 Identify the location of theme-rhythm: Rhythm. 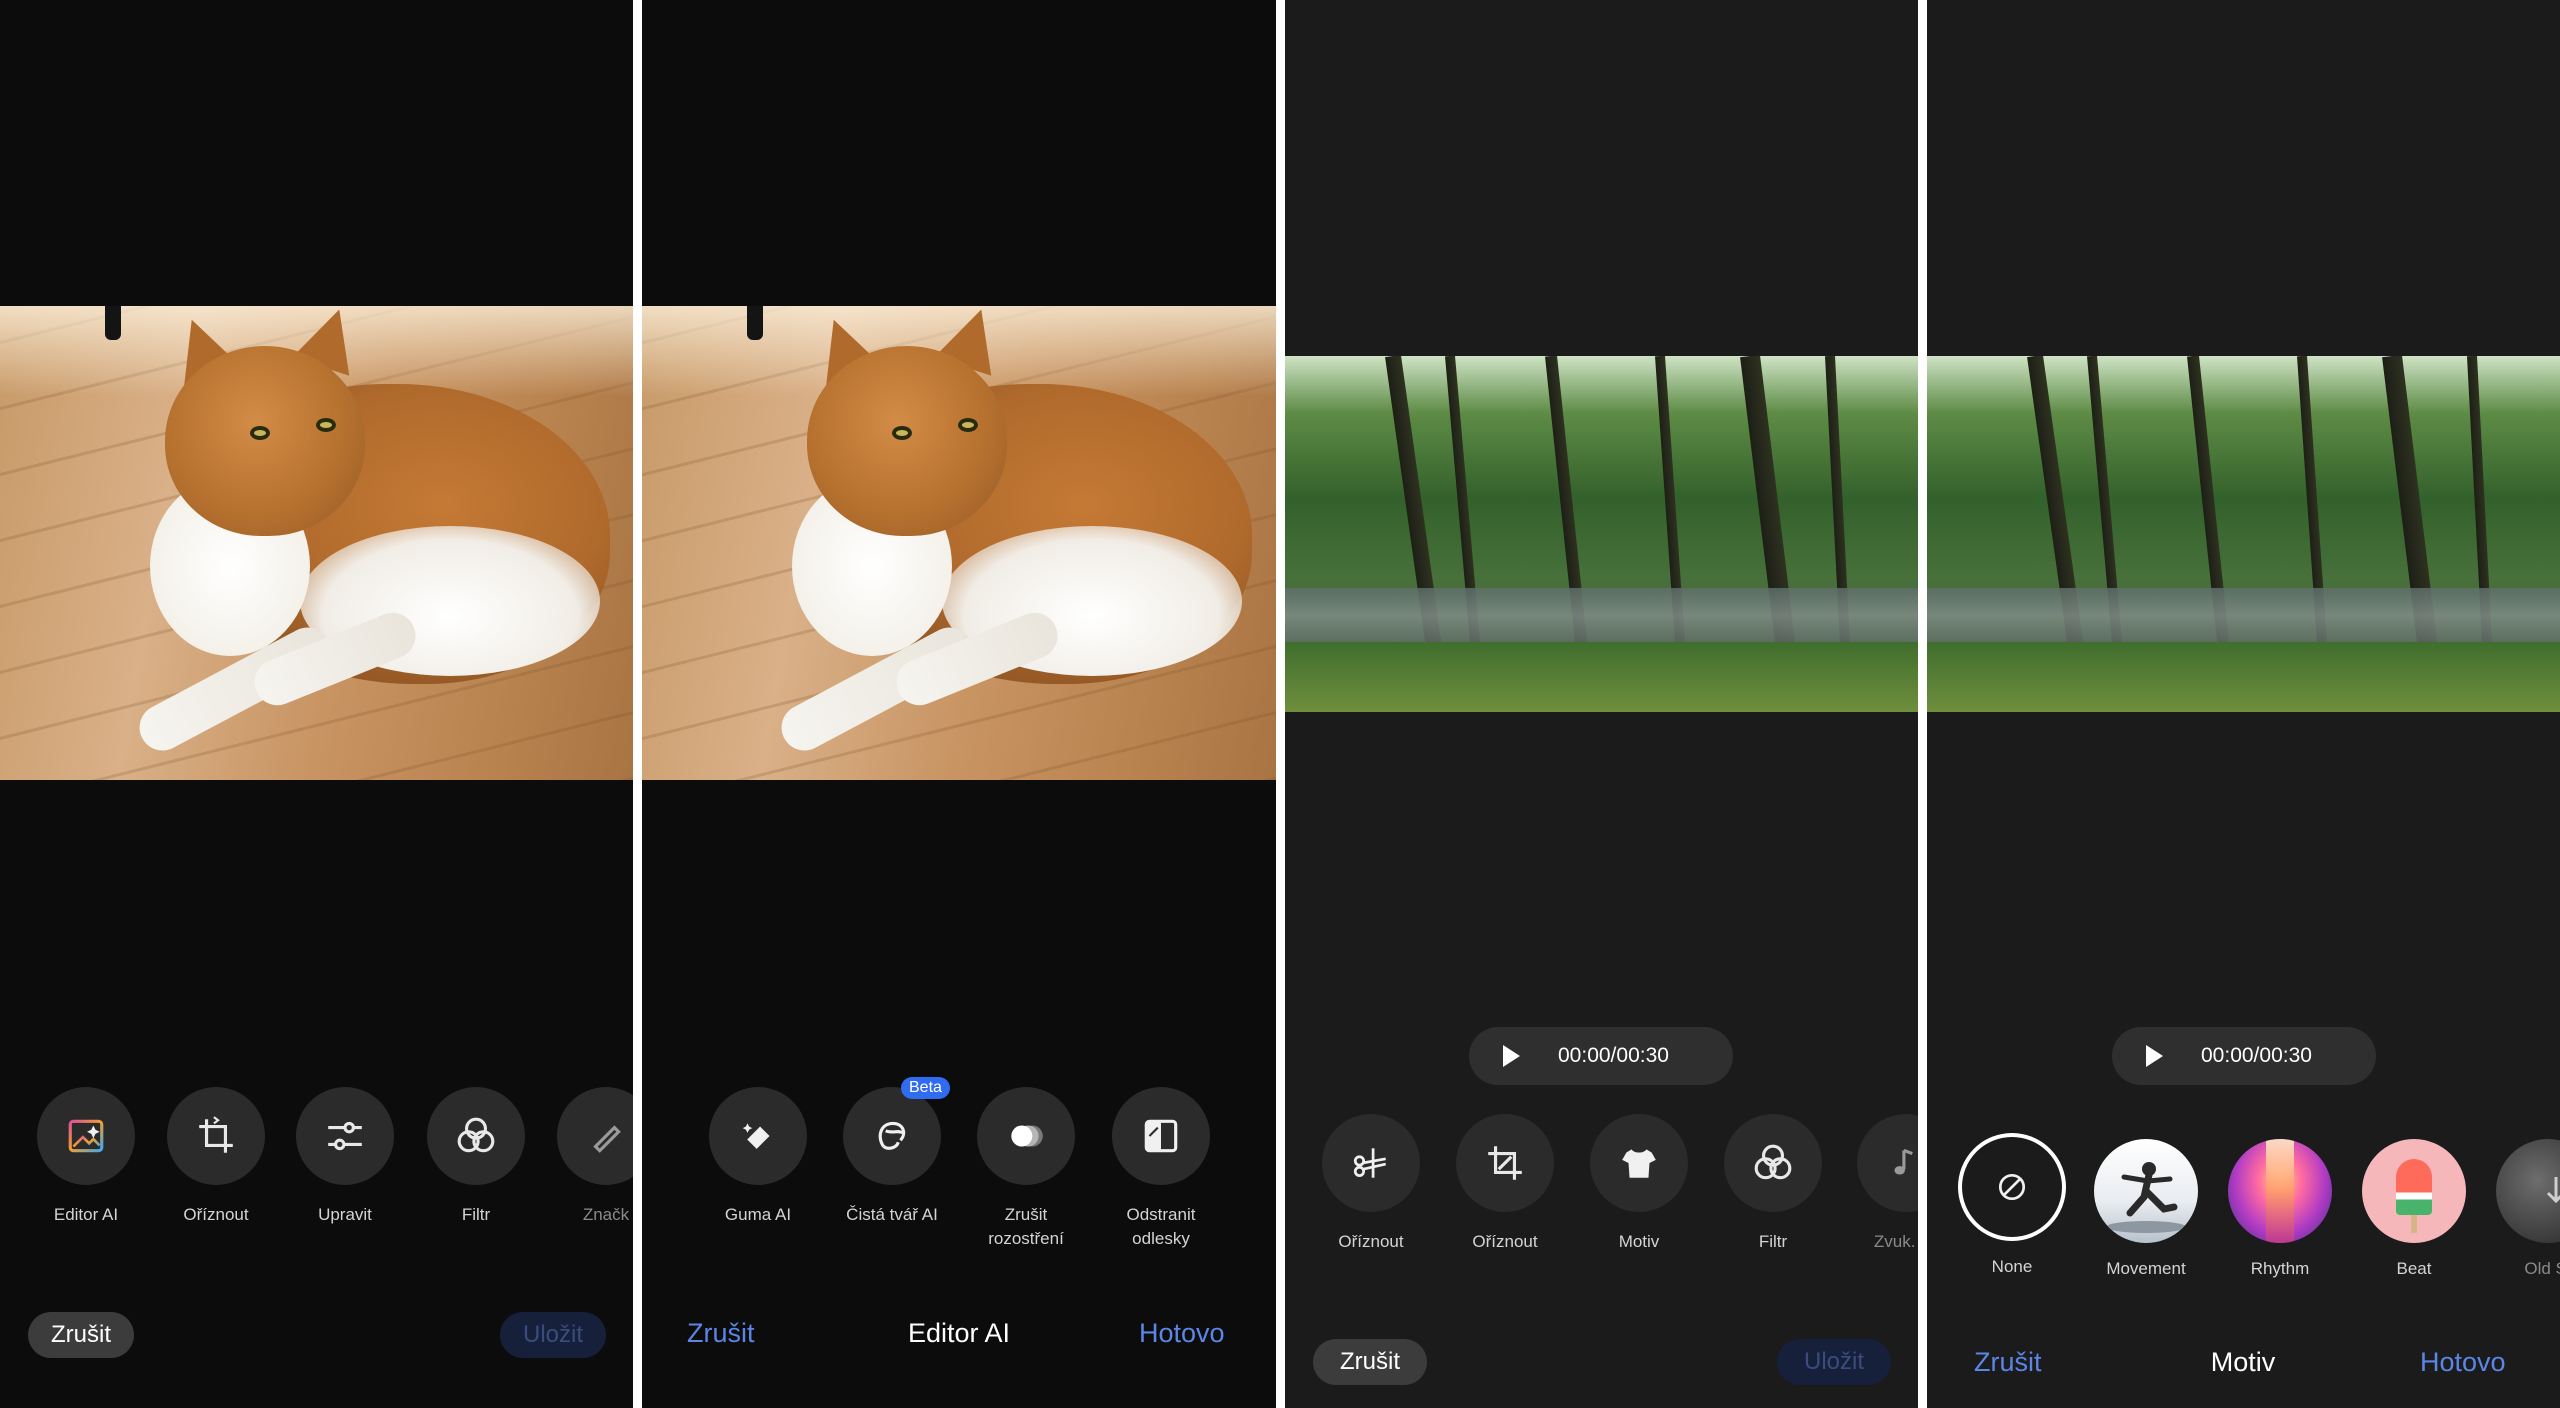
(2280, 1209).